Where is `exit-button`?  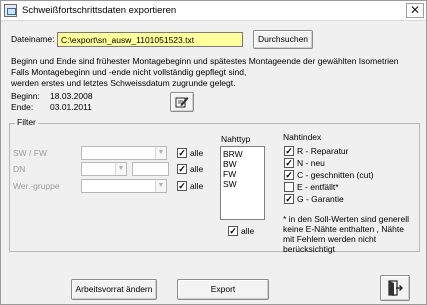 exit-button is located at coordinates (395, 288).